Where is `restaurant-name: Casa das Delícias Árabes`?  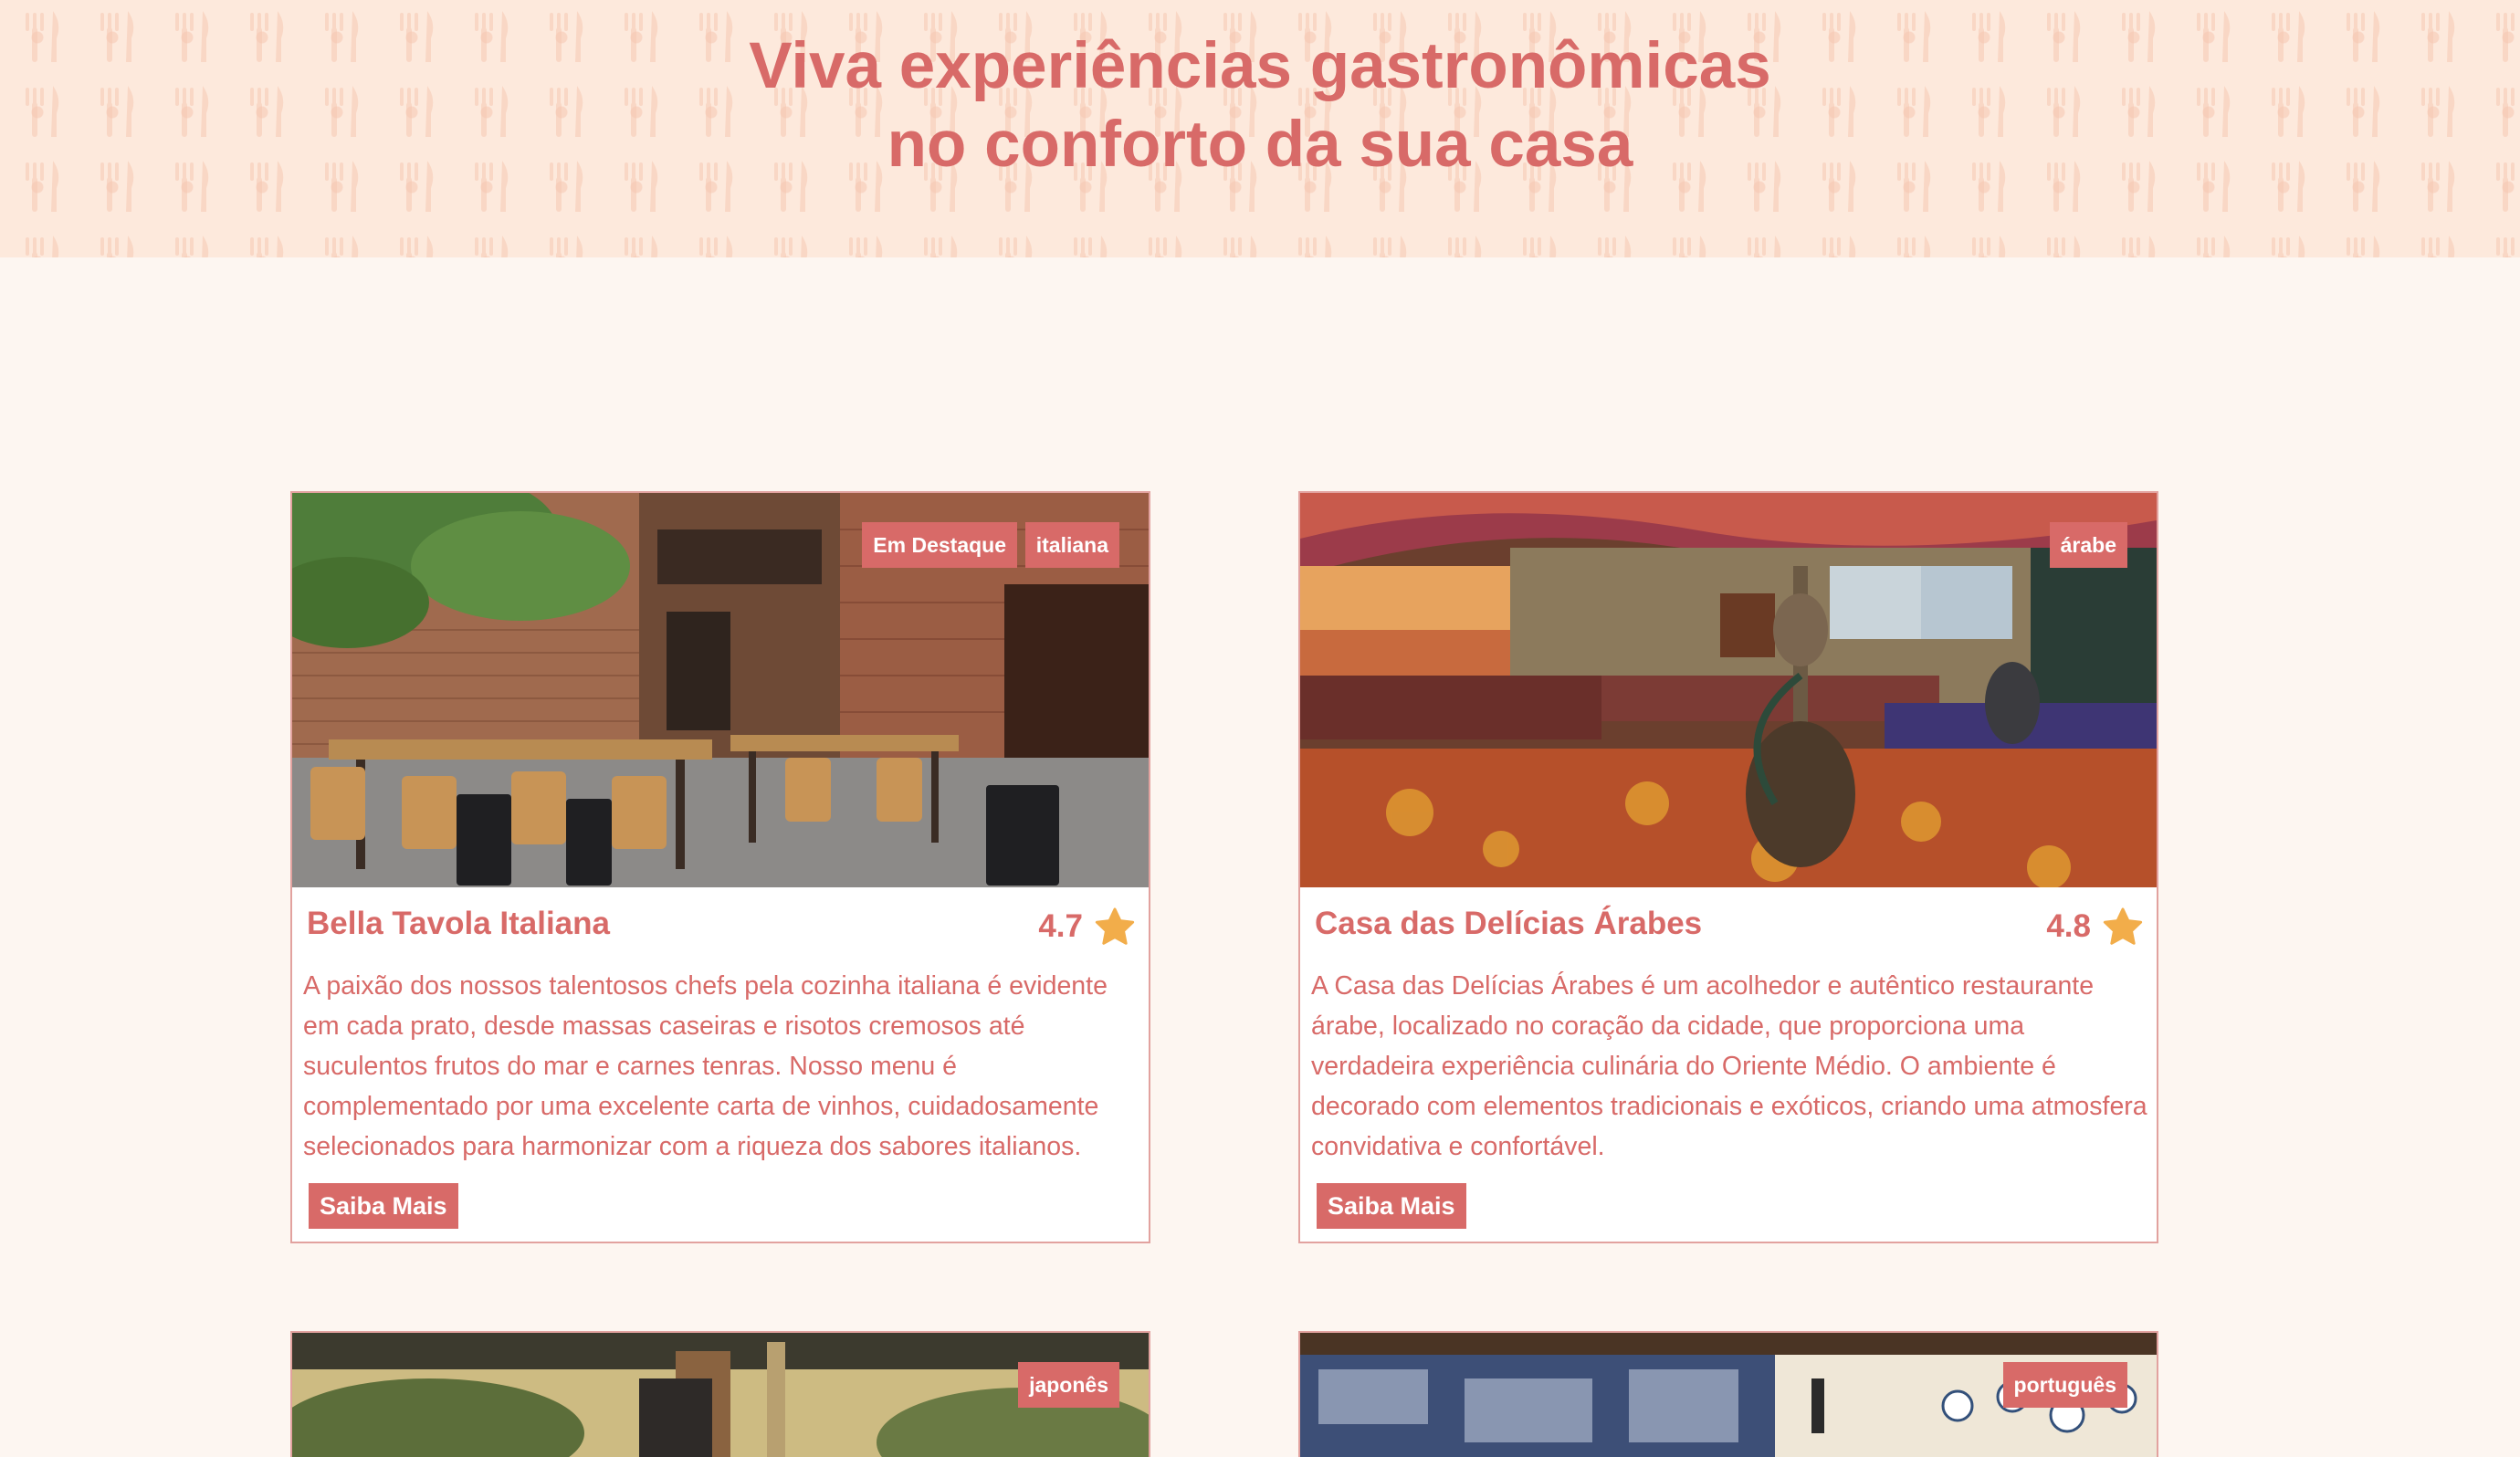 restaurant-name: Casa das Delícias Árabes is located at coordinates (1509, 923).